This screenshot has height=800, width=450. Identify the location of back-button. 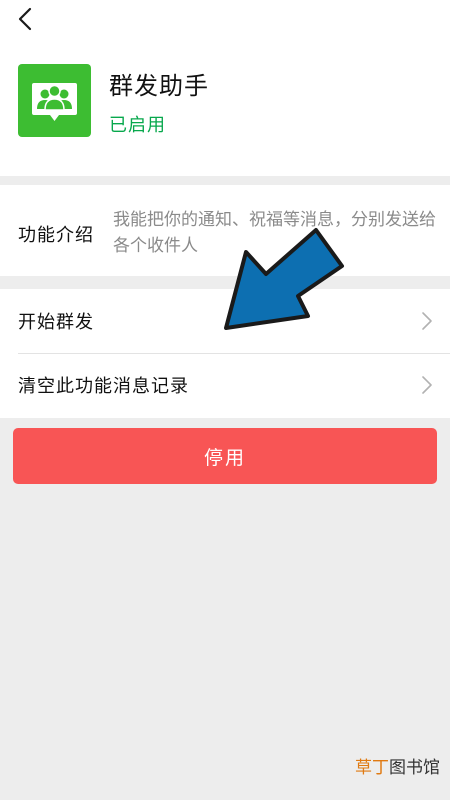
(25, 19).